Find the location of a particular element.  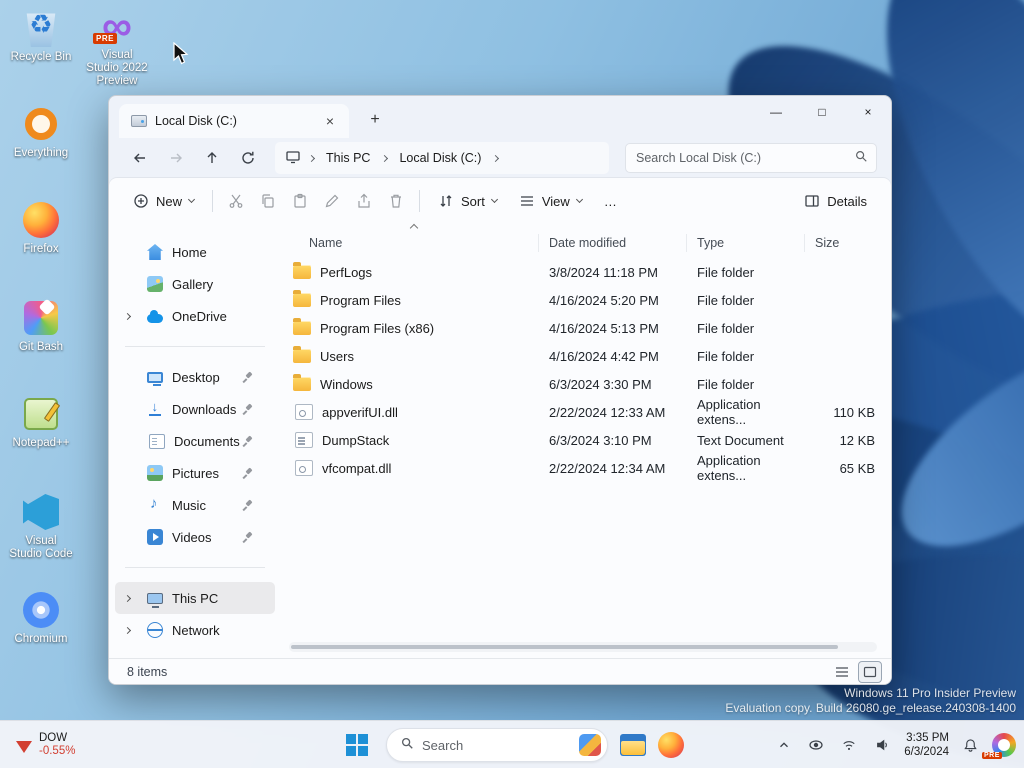

chromium-icon is located at coordinates (41, 610).